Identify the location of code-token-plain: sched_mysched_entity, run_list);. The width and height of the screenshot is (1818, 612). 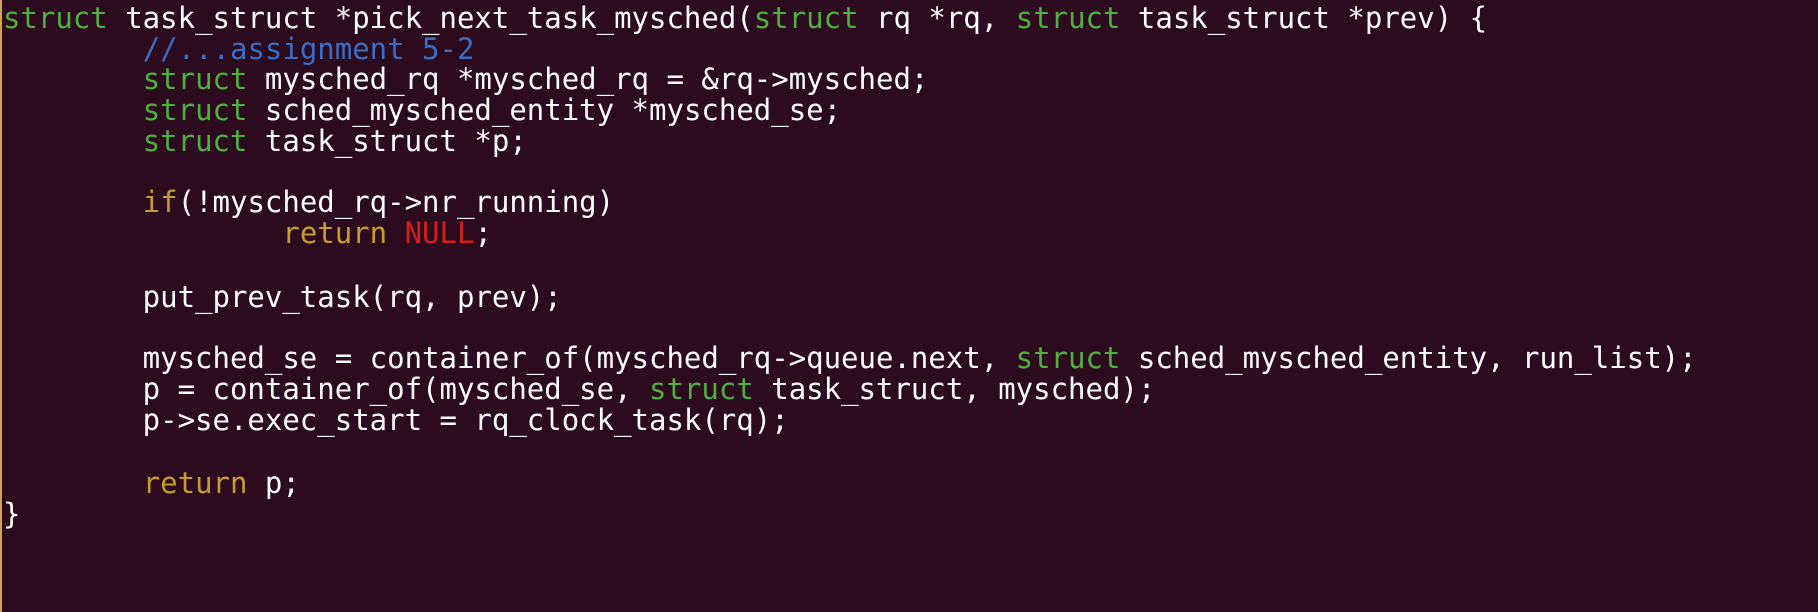
(1408, 358).